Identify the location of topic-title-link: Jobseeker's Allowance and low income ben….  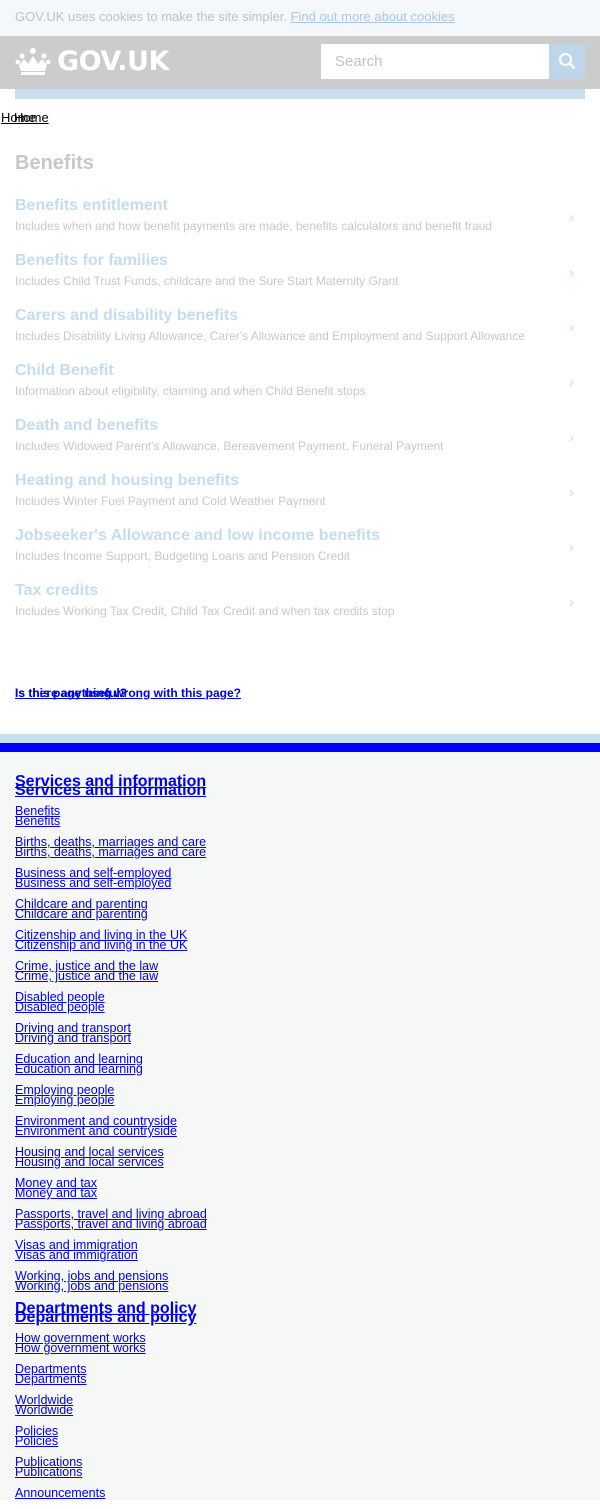
(197, 536).